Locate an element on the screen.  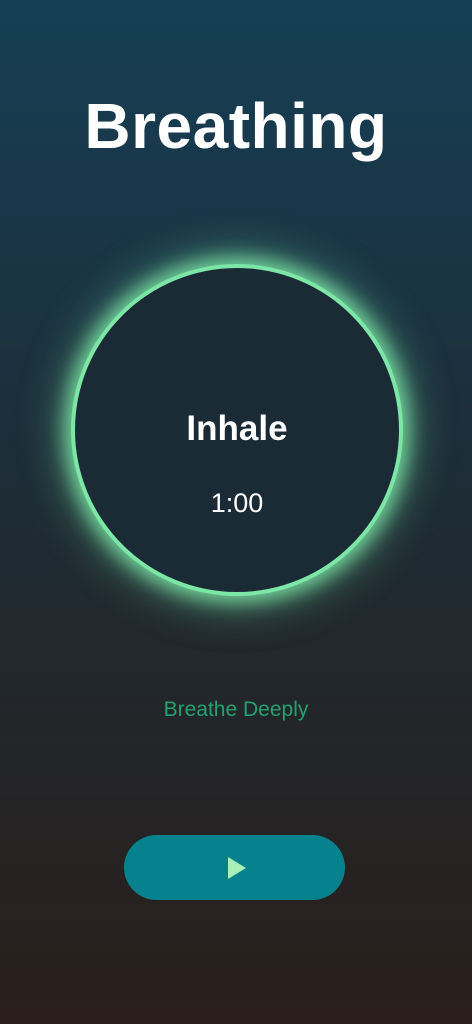
breathe-hint-text: Breathe Deeply is located at coordinates (236, 709).